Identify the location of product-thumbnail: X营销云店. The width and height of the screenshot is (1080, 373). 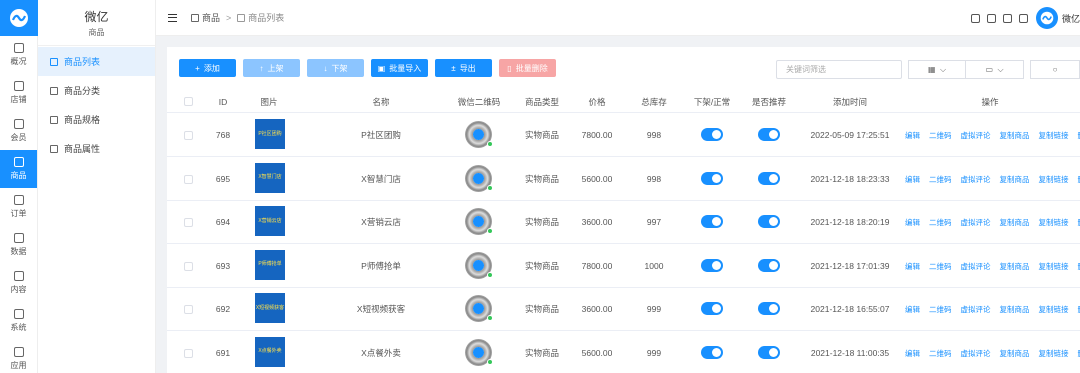
(270, 221).